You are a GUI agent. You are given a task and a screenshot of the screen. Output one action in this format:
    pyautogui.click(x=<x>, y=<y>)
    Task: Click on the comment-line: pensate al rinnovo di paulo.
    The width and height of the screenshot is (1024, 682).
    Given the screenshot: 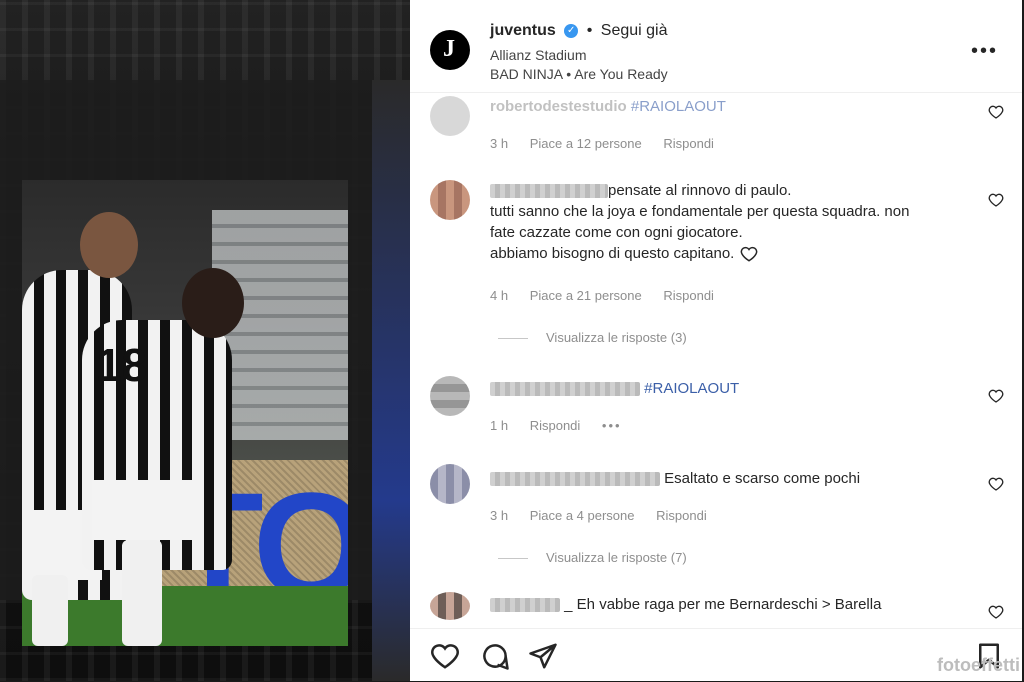 What is the action you would take?
    pyautogui.click(x=740, y=190)
    